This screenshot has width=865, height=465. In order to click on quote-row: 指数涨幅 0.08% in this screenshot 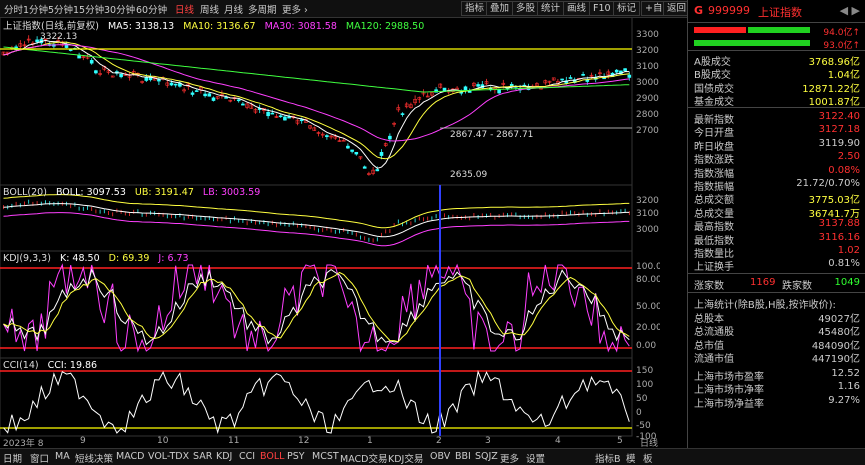, I will do `click(776, 172)`.